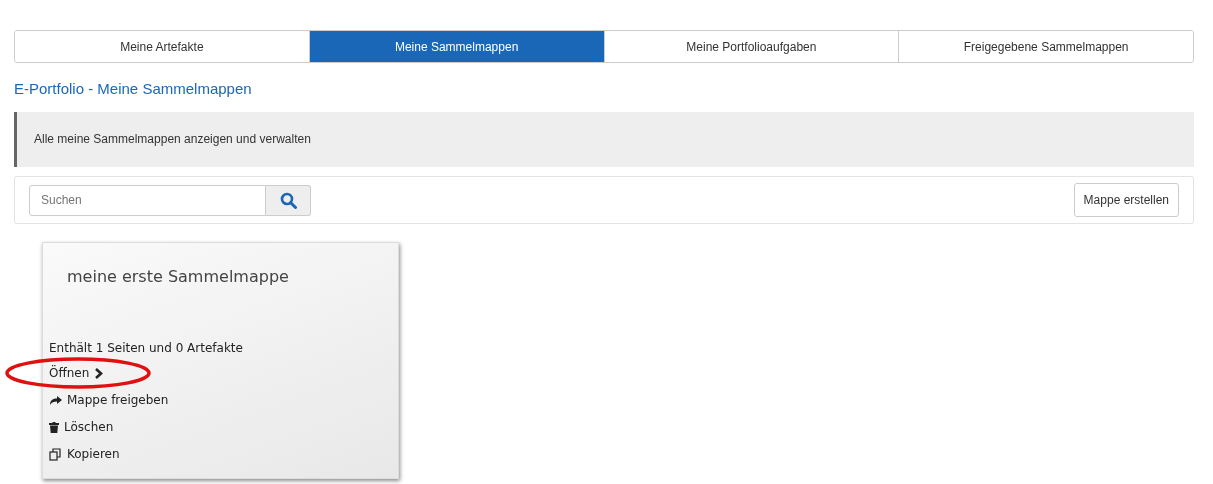  What do you see at coordinates (456, 46) in the screenshot?
I see `tab: Meine Sammelmappen` at bounding box center [456, 46].